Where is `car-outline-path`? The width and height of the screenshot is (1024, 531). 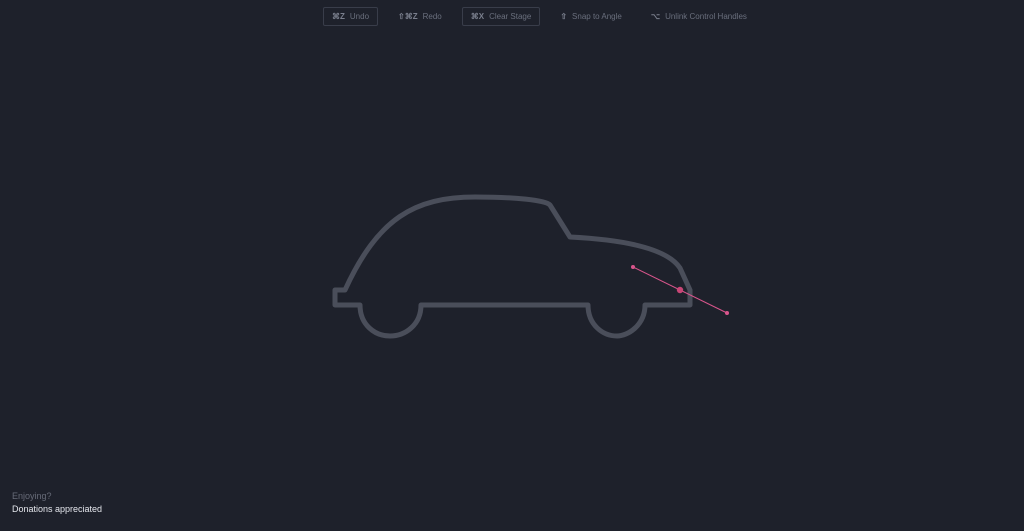
car-outline-path is located at coordinates (512, 266).